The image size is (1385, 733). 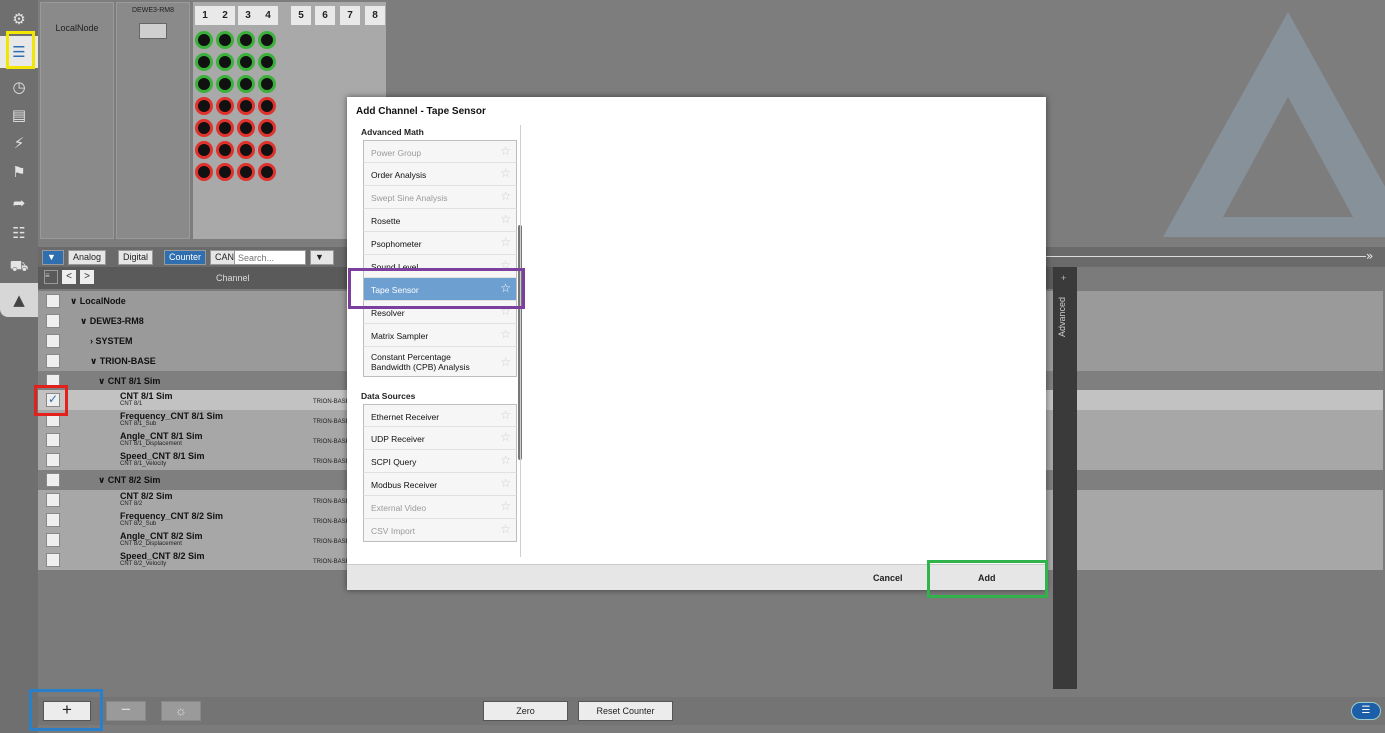 I want to click on select-all-icon: ≡, so click(x=51, y=277).